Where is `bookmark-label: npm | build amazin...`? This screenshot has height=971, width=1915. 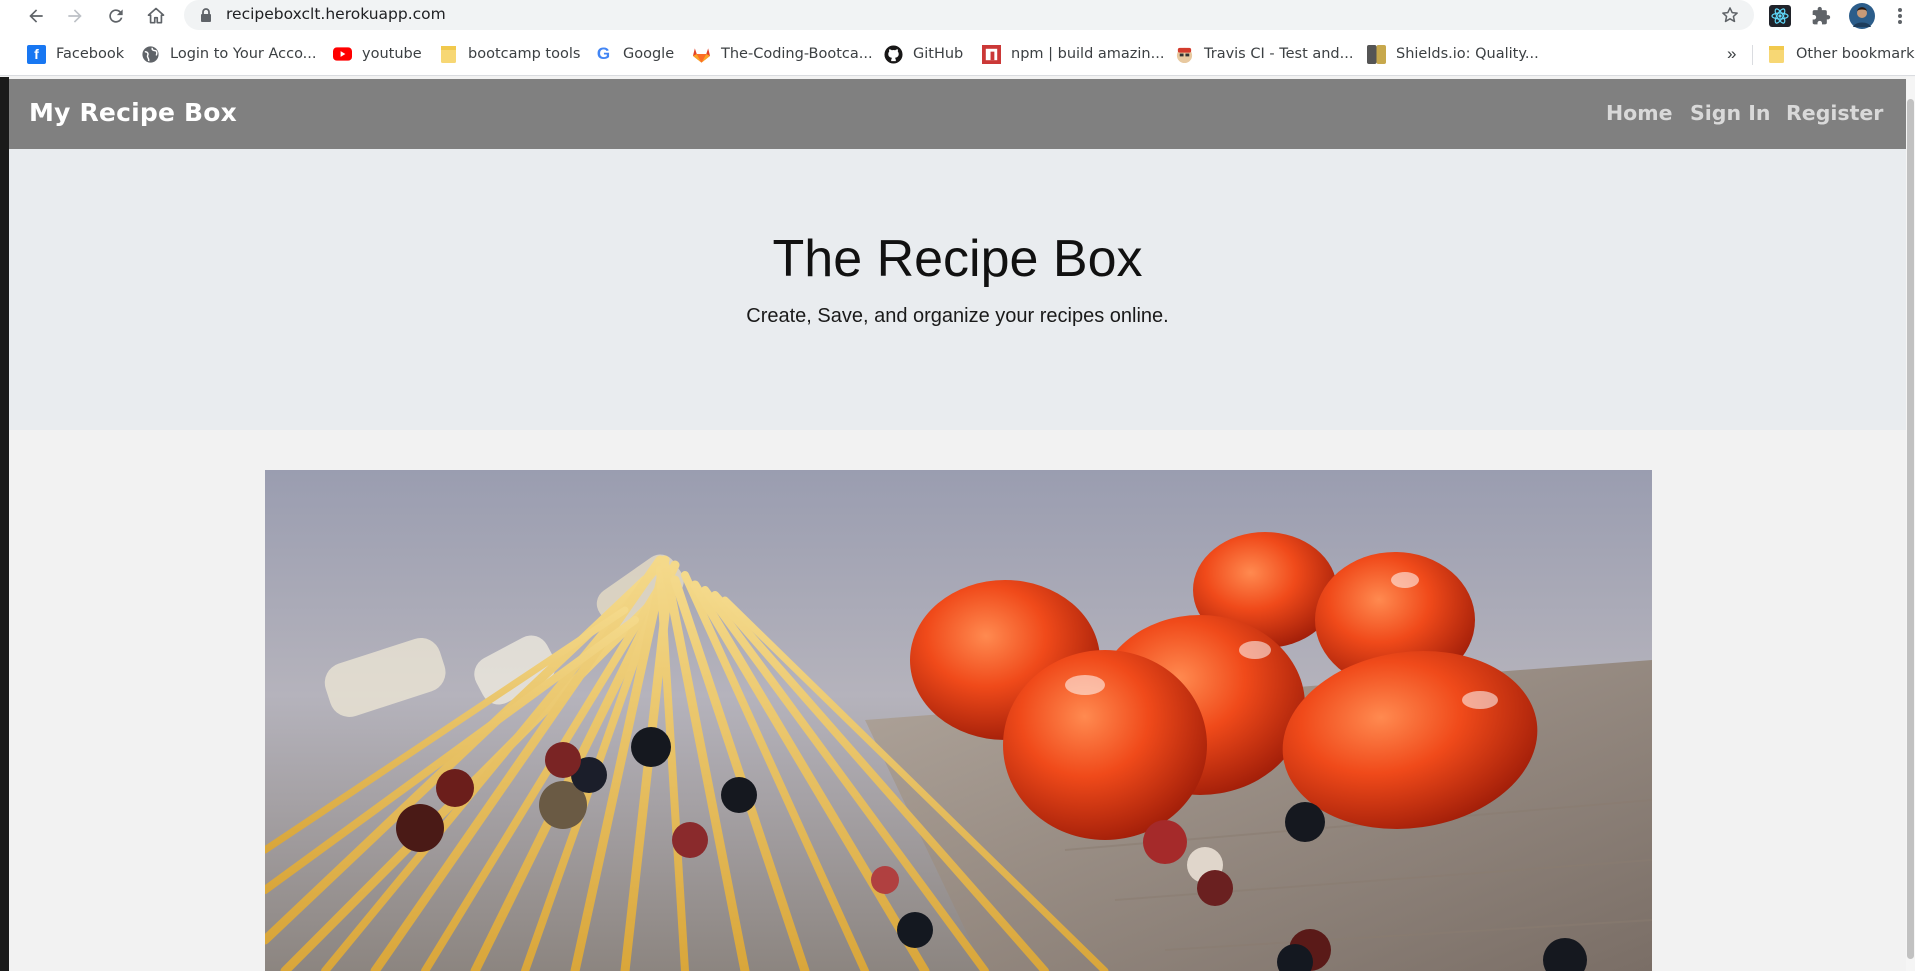 bookmark-label: npm | build amazin... is located at coordinates (1088, 54).